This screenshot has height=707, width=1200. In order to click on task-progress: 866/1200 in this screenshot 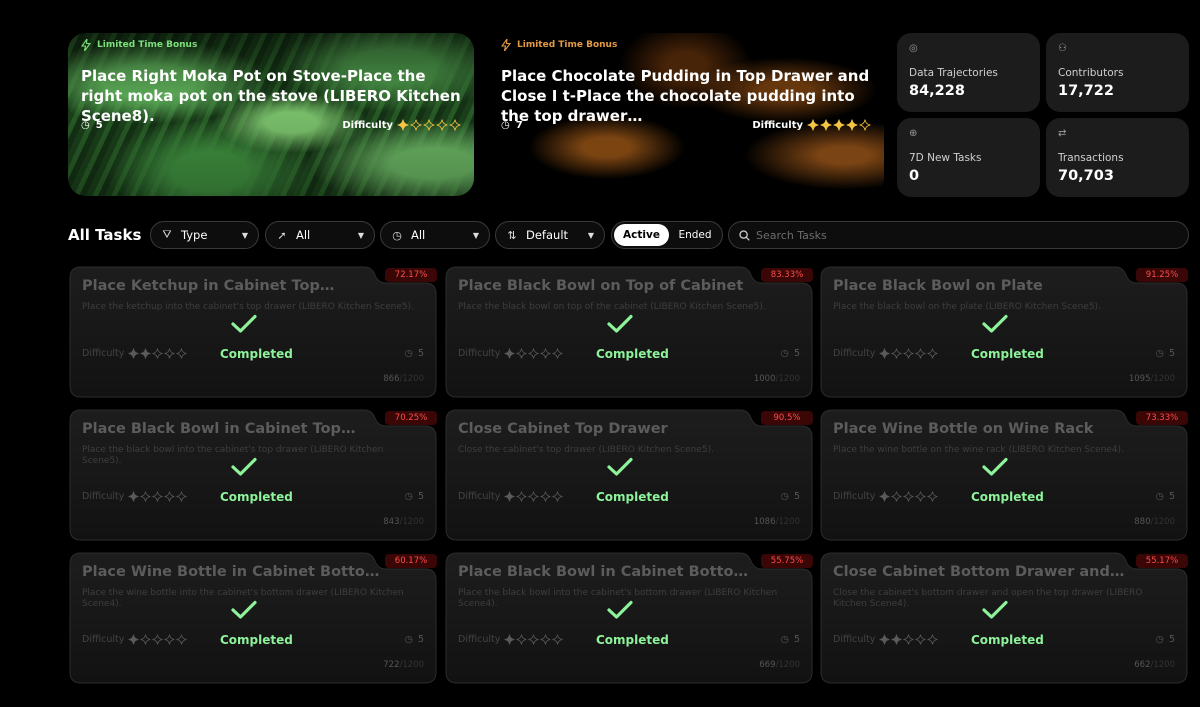, I will do `click(403, 379)`.